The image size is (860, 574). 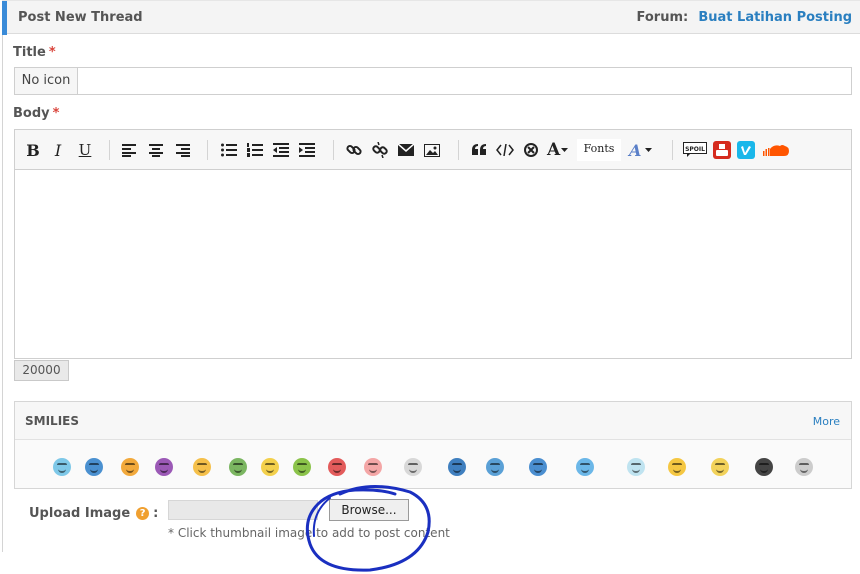 I want to click on smiley-15-icon, so click(x=585, y=467).